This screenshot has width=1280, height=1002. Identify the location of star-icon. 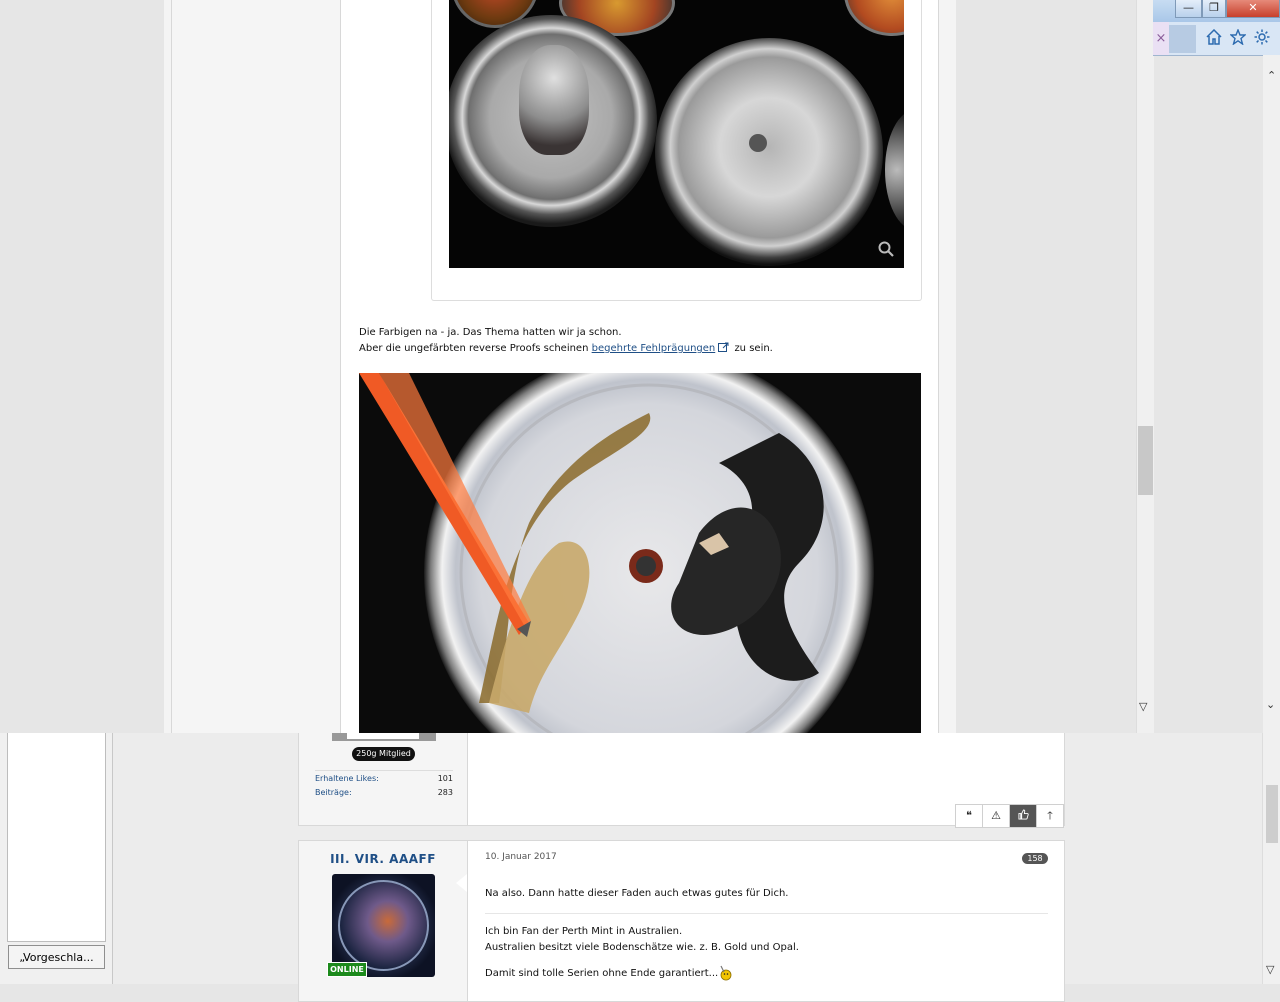
(1238, 37).